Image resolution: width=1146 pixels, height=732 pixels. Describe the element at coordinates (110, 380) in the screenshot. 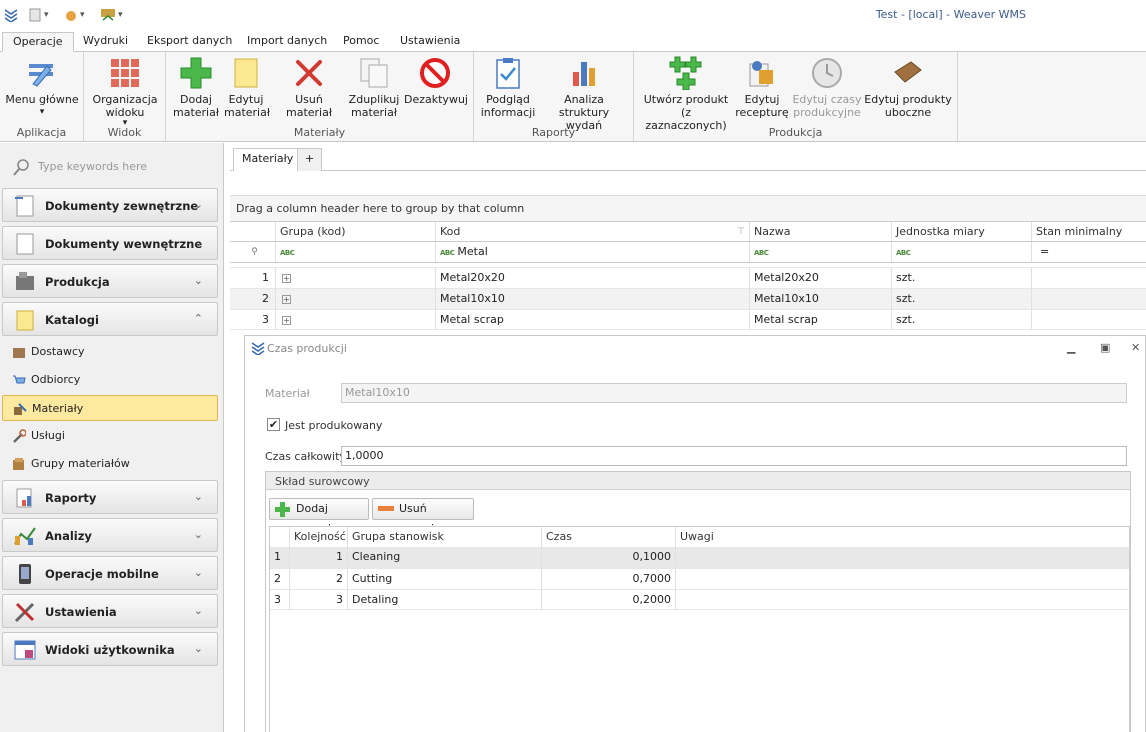

I see `sidebar-item-odbiorcy: Odbiorcy` at that location.